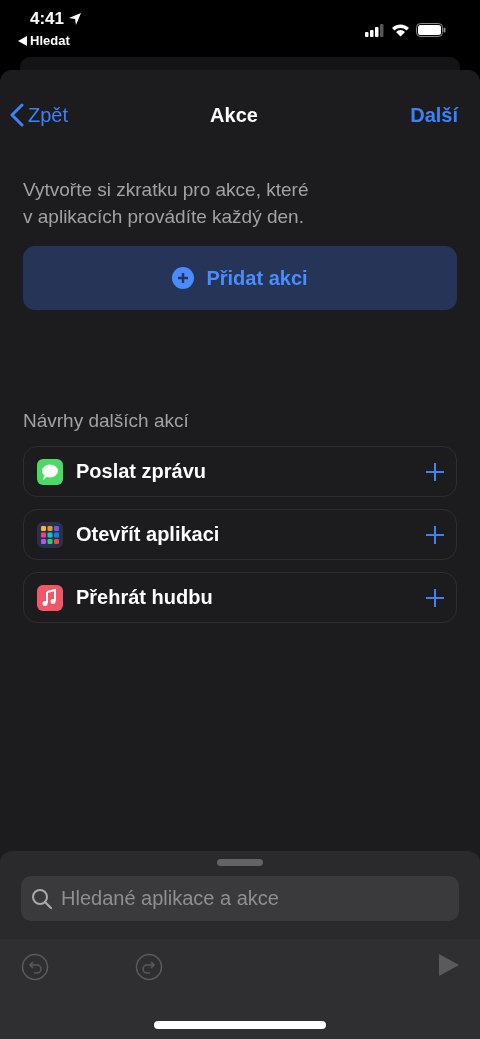  Describe the element at coordinates (166, 203) in the screenshot. I see `description-text: Vytvořte si zkratku pro akce, které v aplikacích provádíte každý den.` at that location.